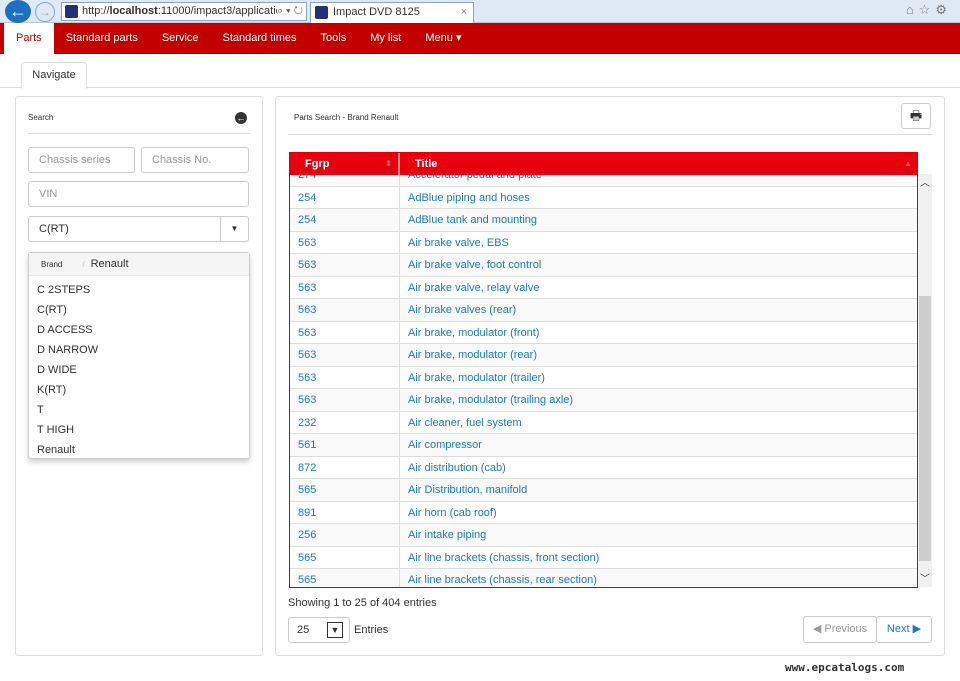  What do you see at coordinates (29, 38) in the screenshot?
I see `nav-parts: Parts` at bounding box center [29, 38].